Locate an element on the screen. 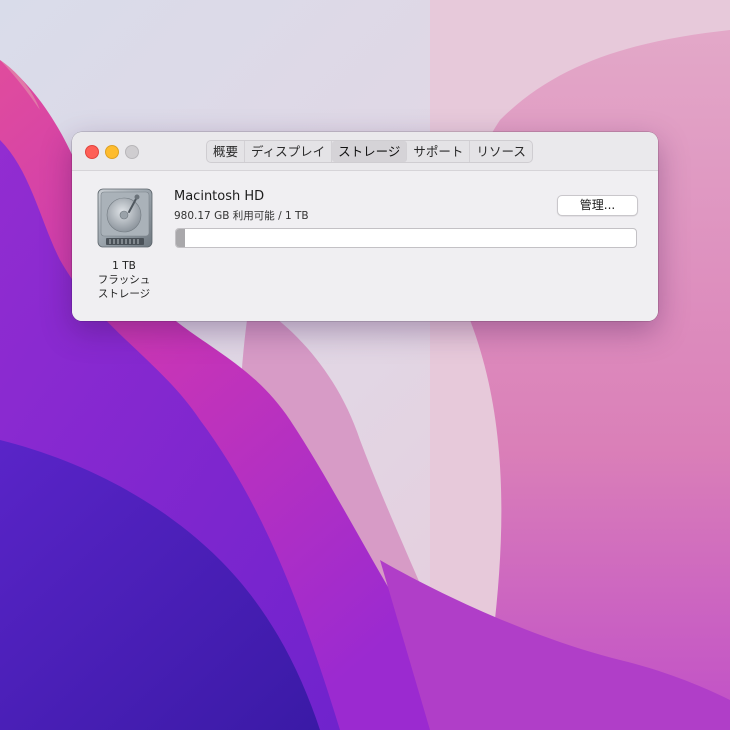 The width and height of the screenshot is (730, 730). storage-usage-bar is located at coordinates (406, 238).